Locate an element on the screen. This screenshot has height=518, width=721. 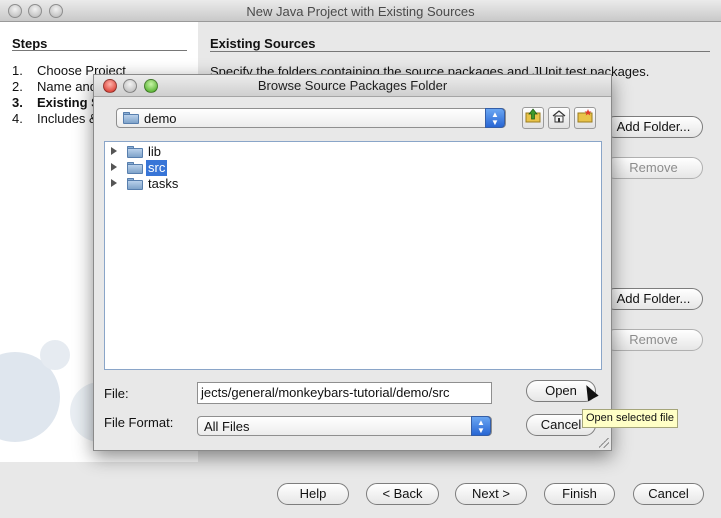
look-in-combo: demo ▲ ▼ is located at coordinates (311, 118).